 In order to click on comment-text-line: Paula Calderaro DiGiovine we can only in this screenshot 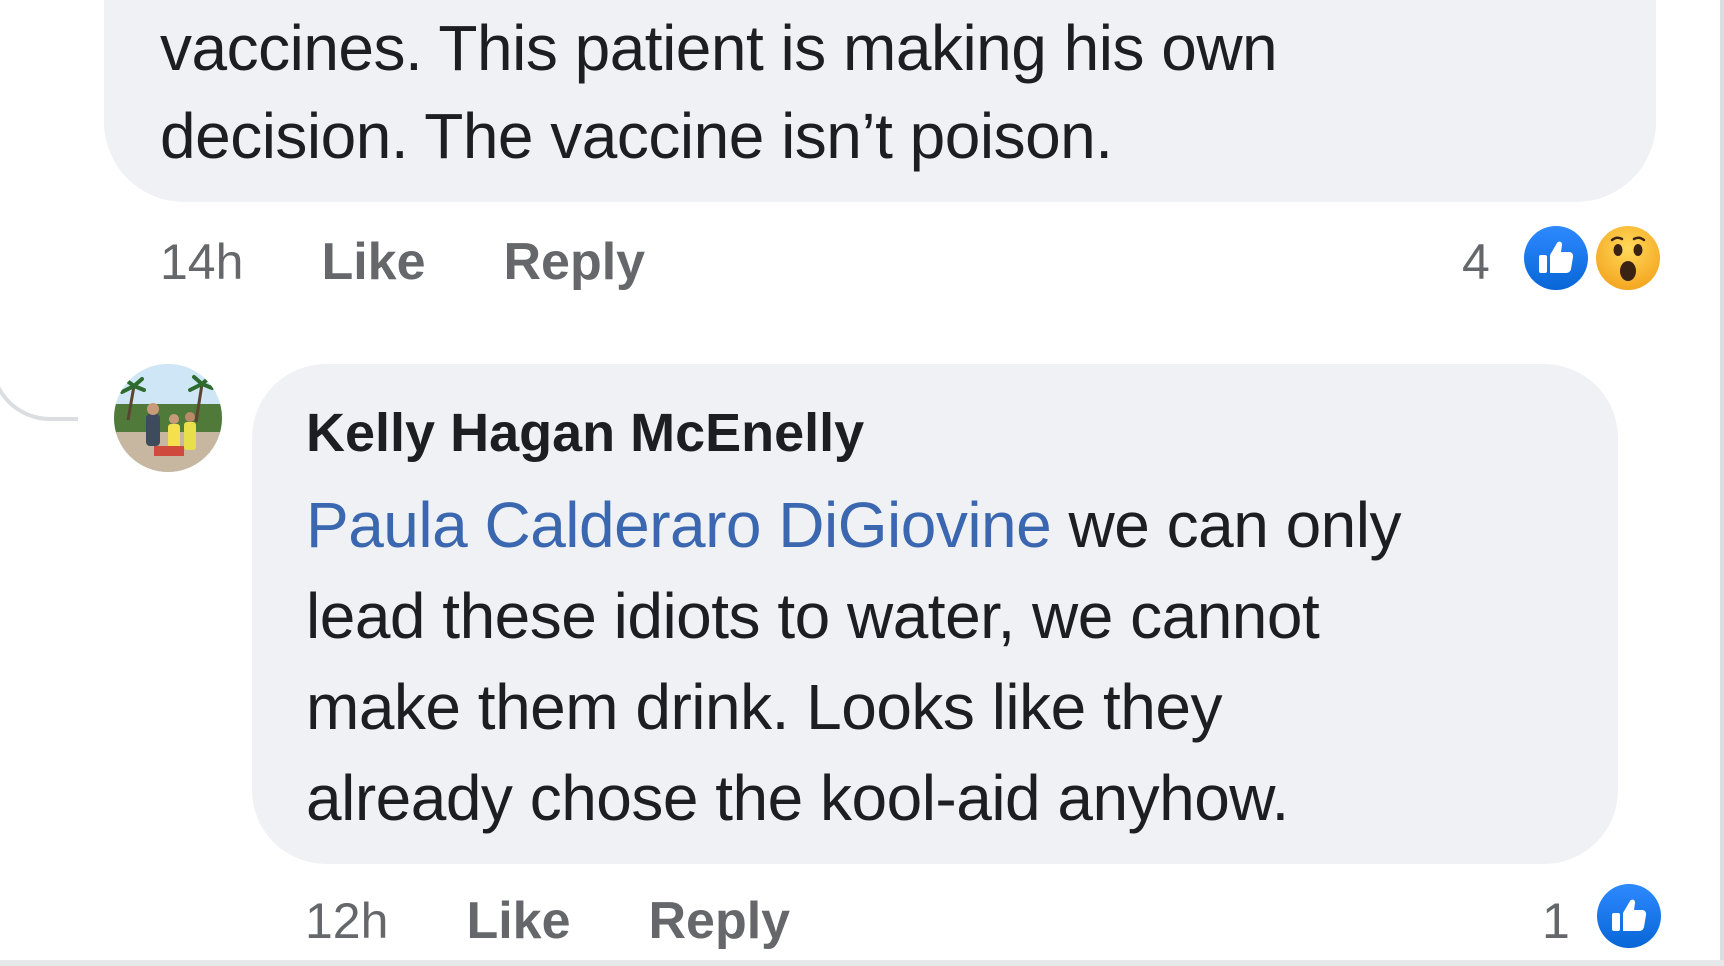, I will do `click(956, 525)`.